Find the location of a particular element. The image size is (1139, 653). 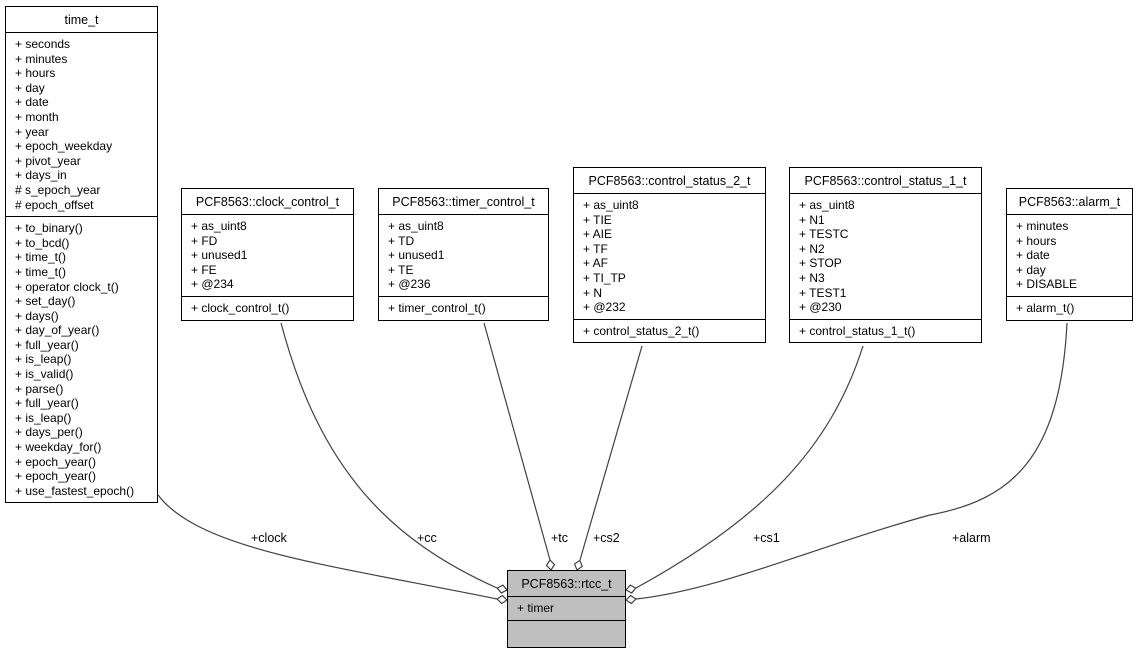

class-attribute: + AIE is located at coordinates (598, 234).